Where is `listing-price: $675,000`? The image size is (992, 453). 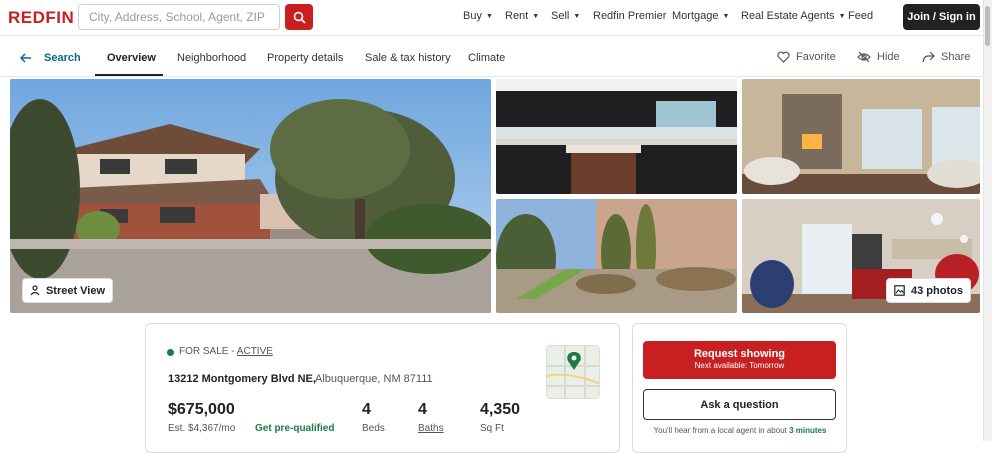 listing-price: $675,000 is located at coordinates (201, 409).